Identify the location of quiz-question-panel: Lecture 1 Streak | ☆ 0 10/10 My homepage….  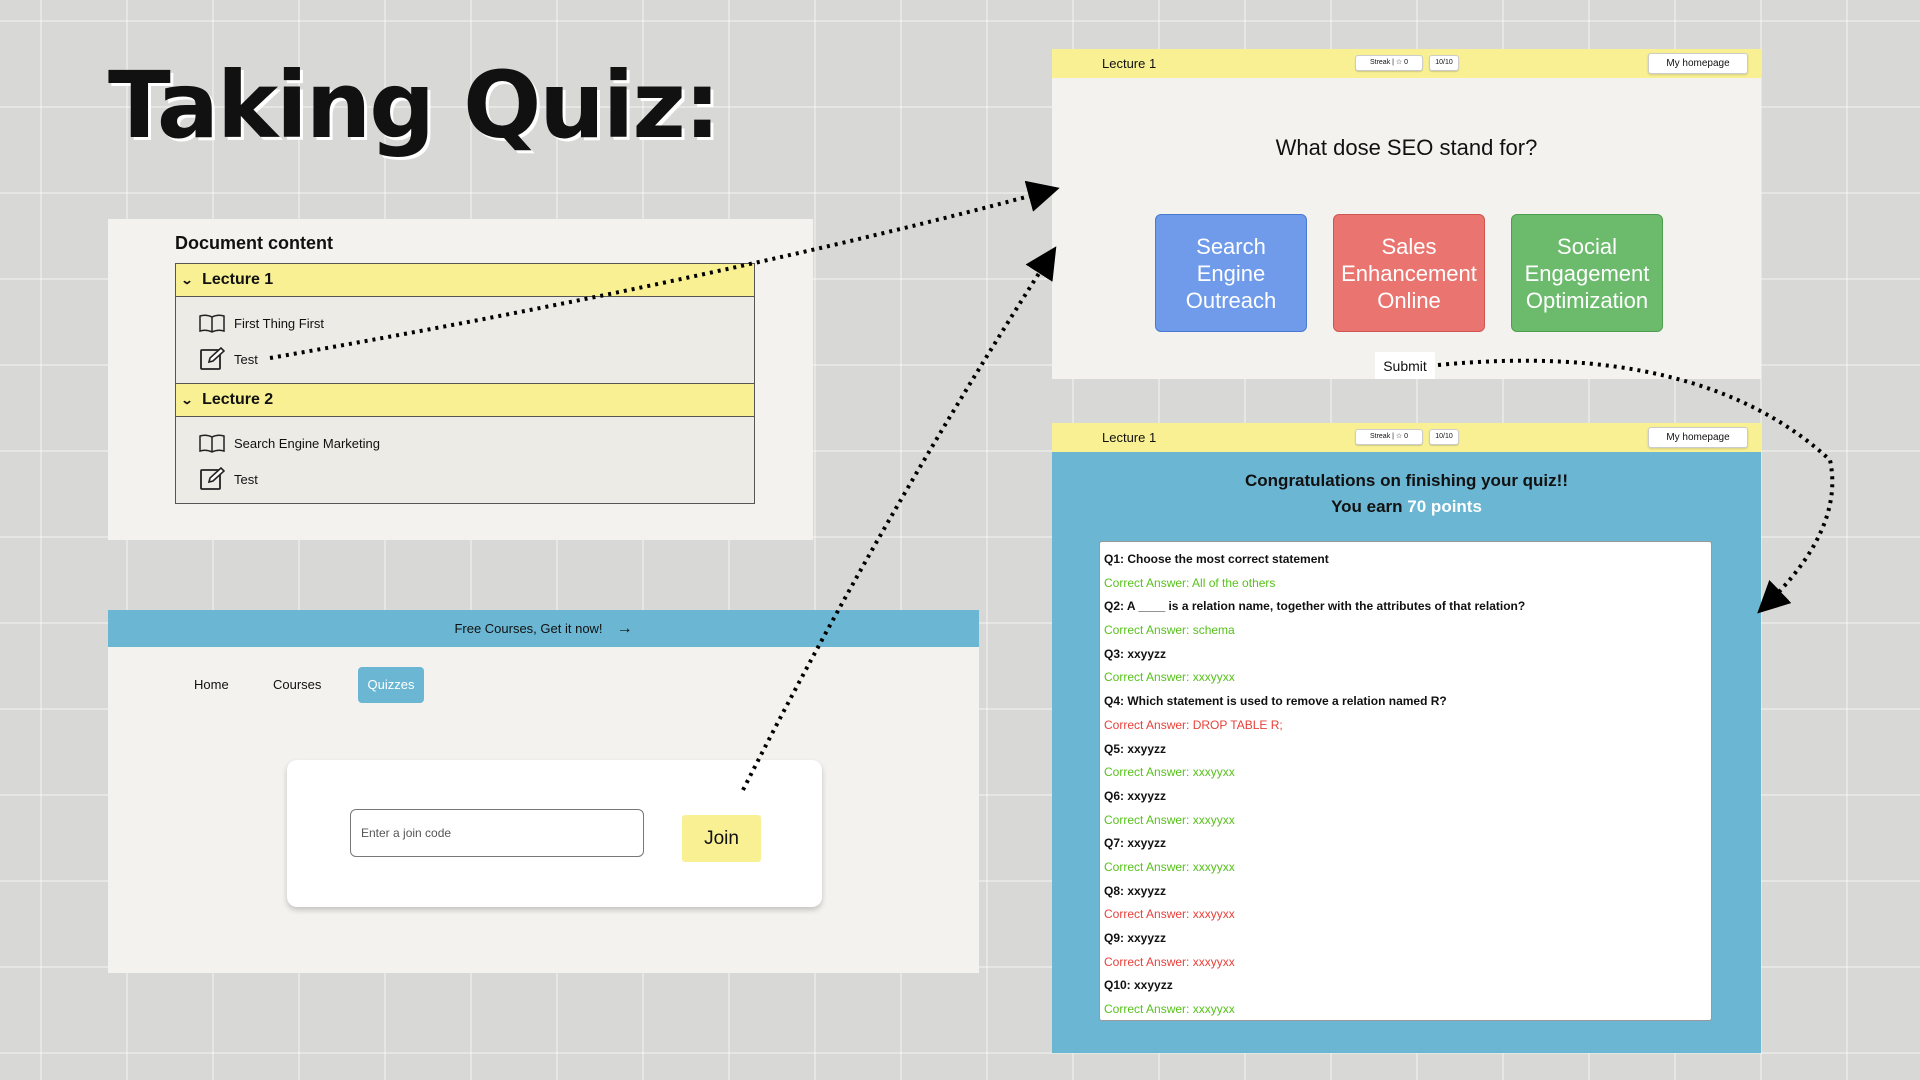
(1406, 214).